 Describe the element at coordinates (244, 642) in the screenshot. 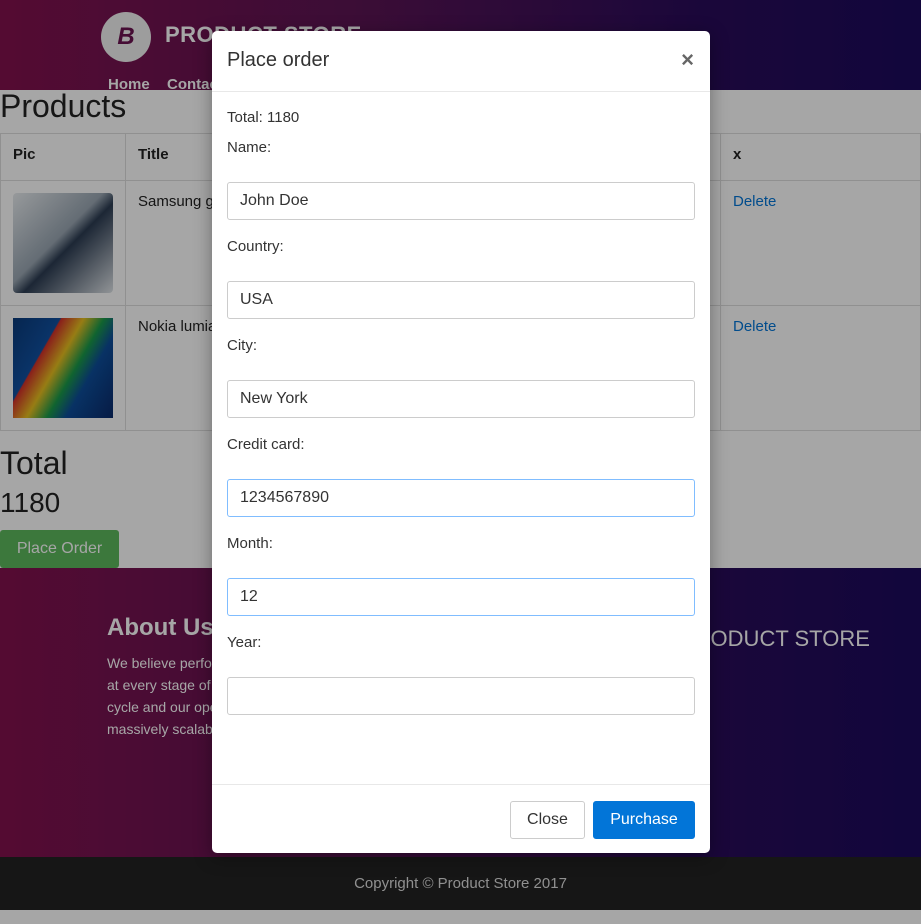

I see `year-label: Year:` at that location.